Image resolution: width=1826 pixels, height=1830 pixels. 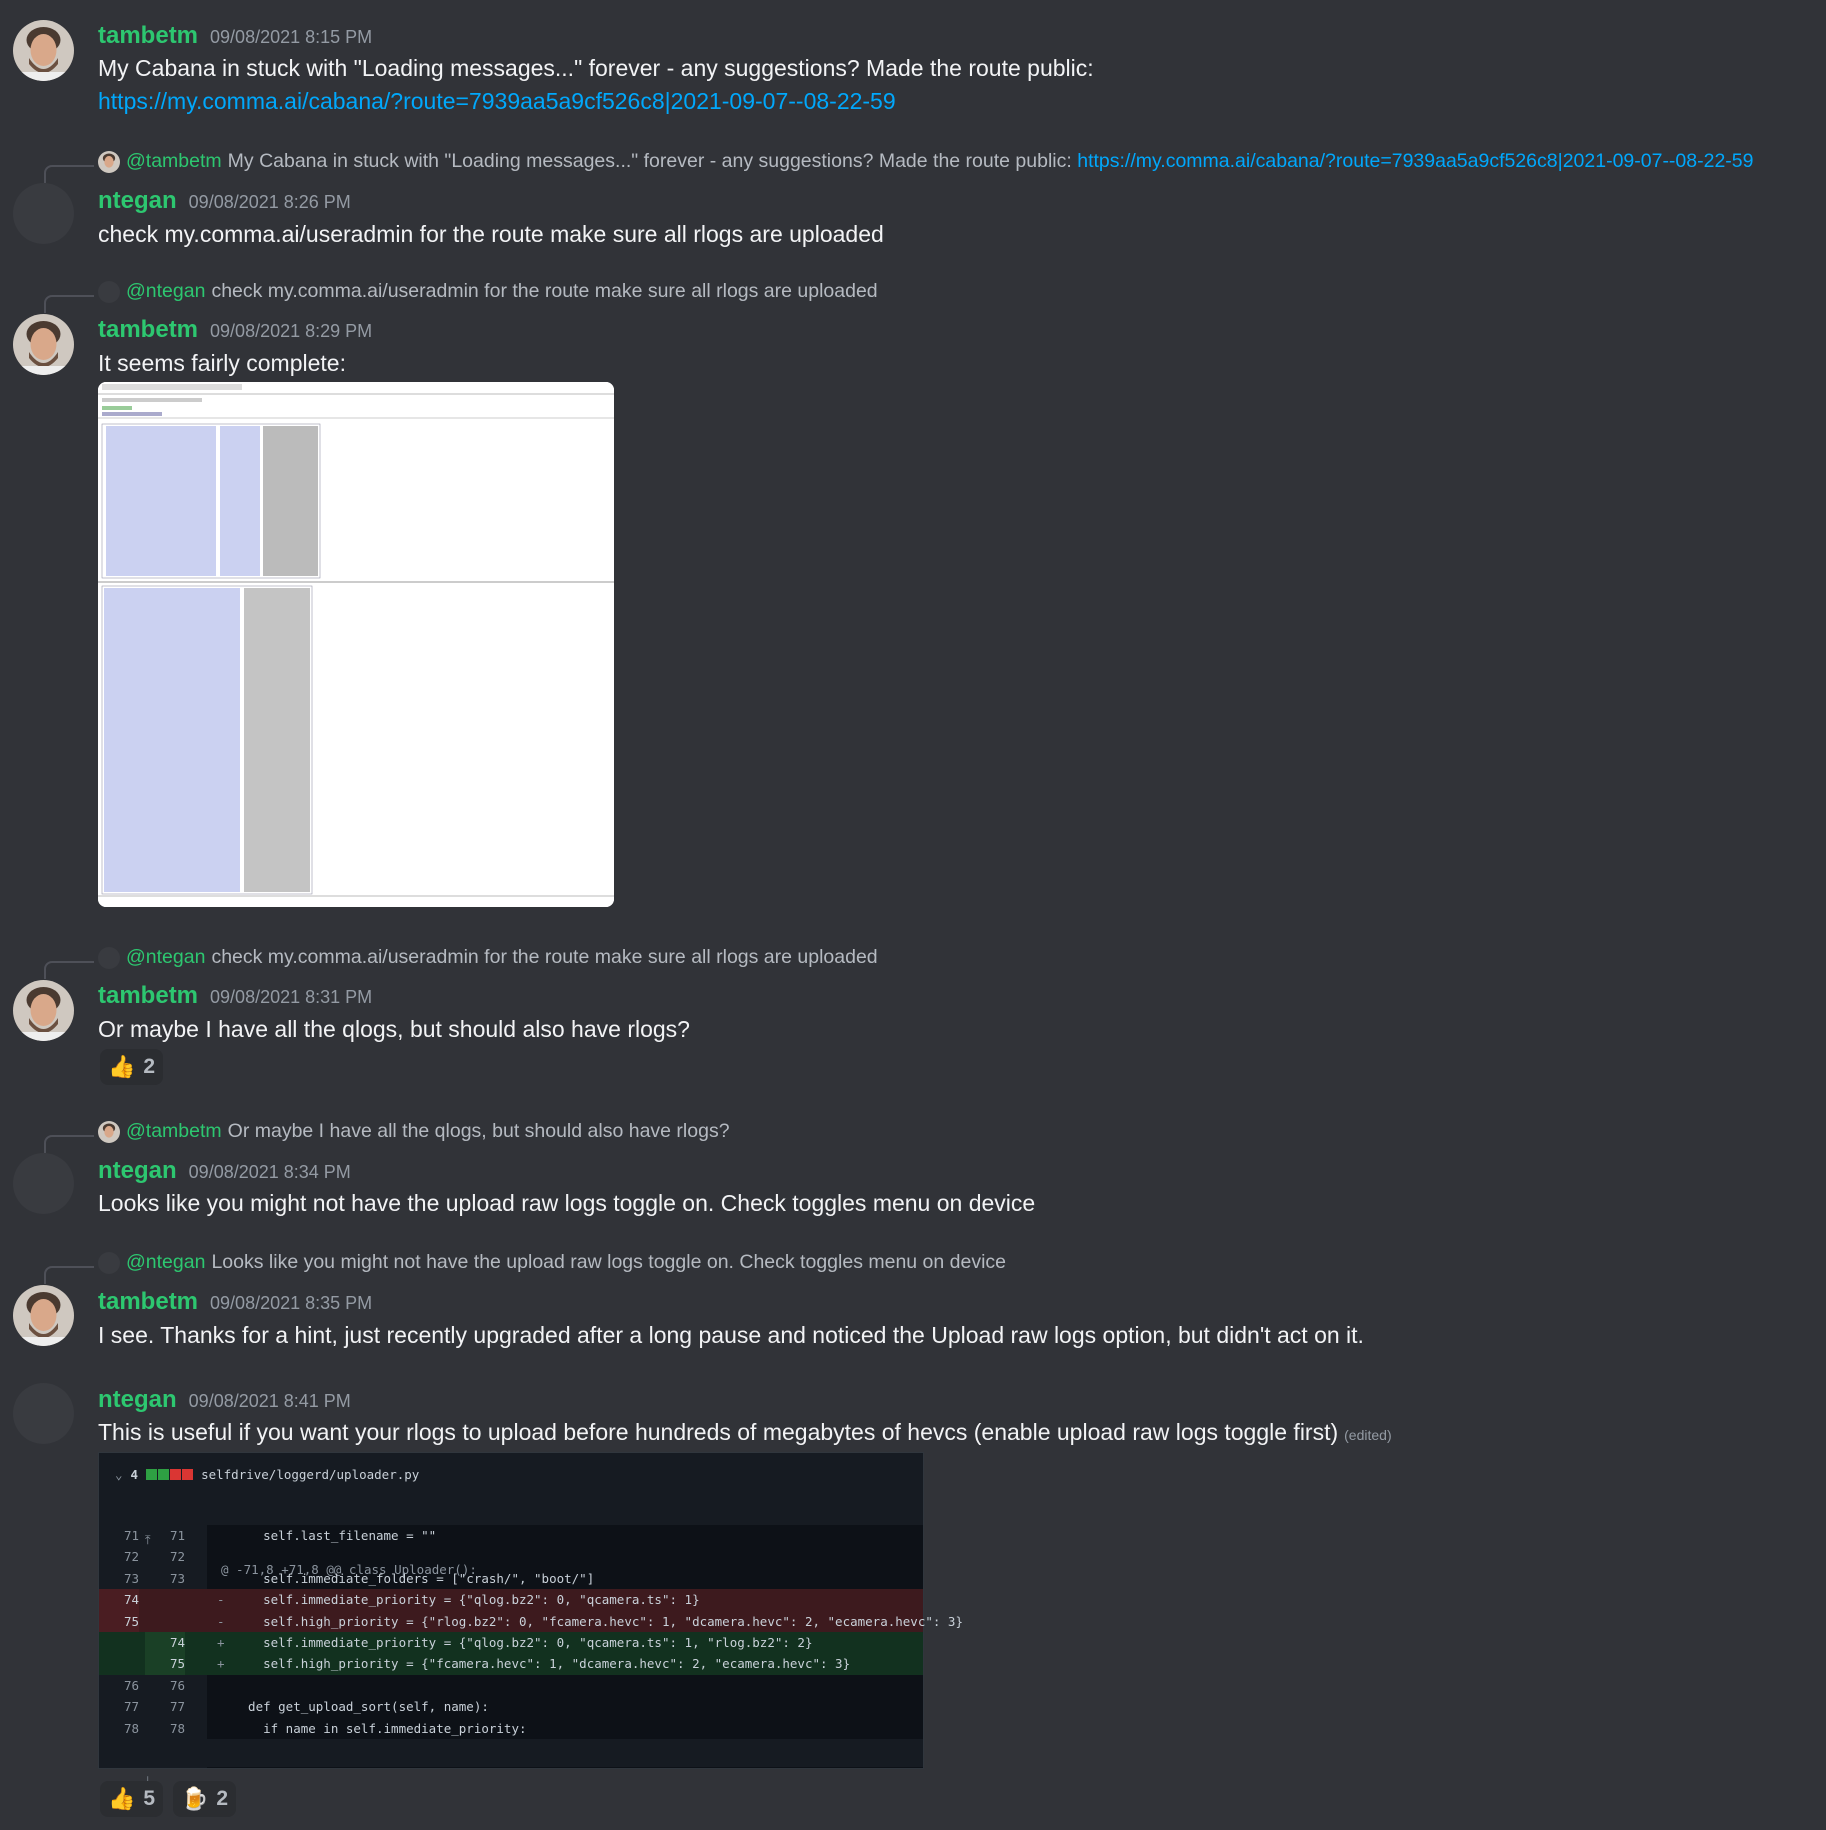 I want to click on reaction-thumbs-up: 👍 5, so click(x=132, y=1799).